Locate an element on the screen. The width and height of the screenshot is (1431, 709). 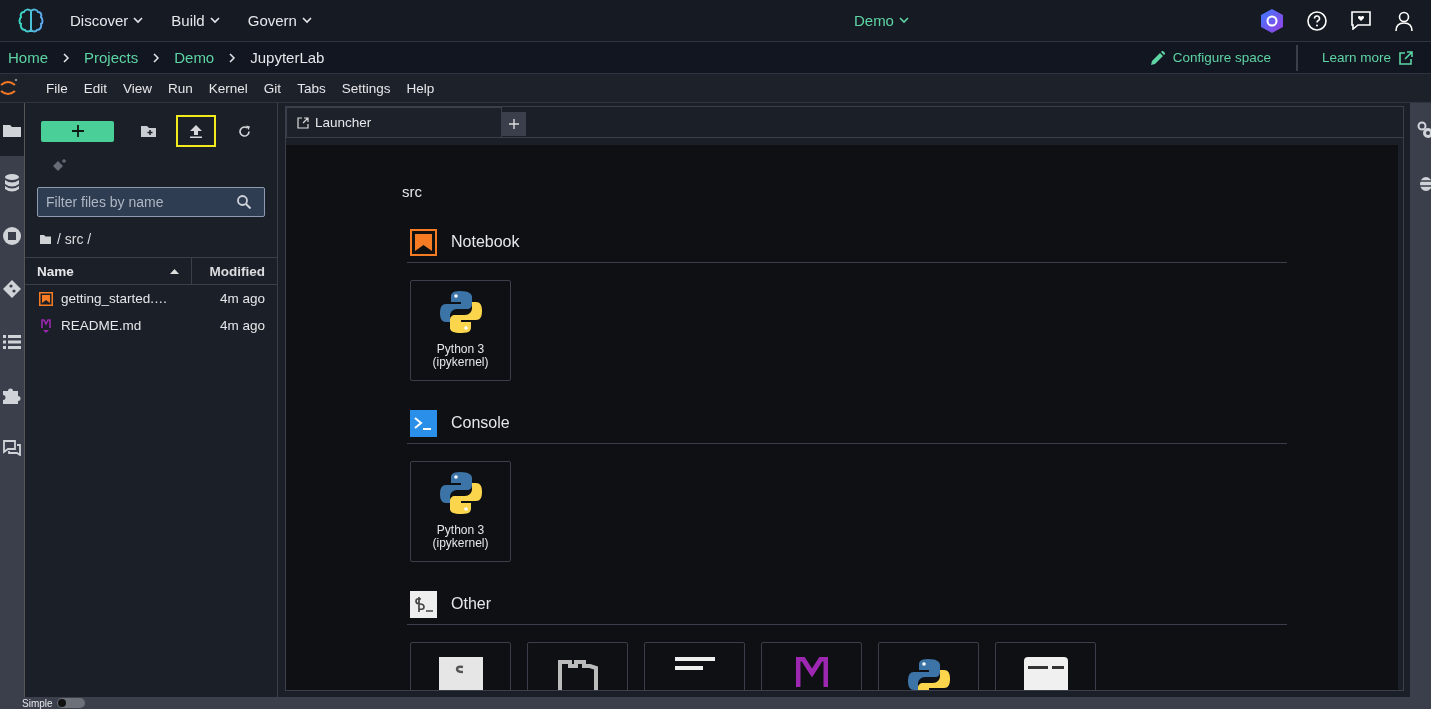
upload-icon is located at coordinates (196, 131).